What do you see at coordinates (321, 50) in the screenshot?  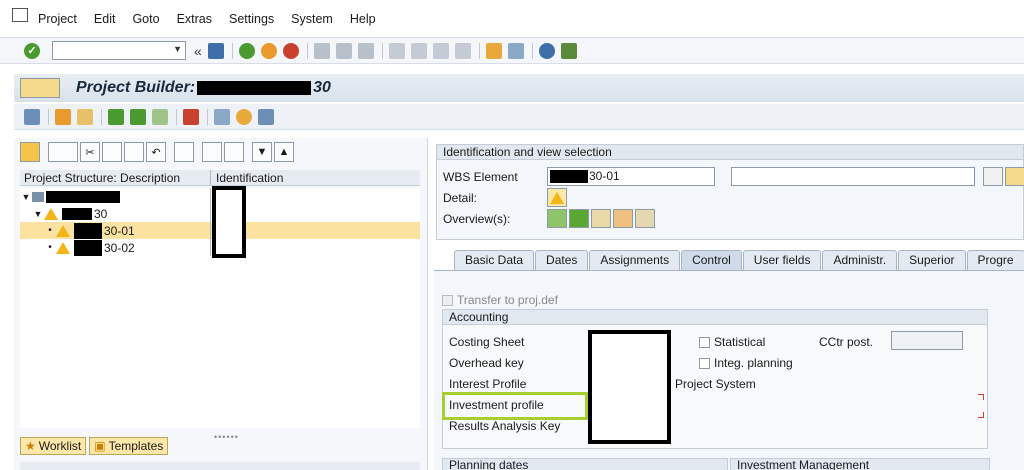 I see `print-icon` at bounding box center [321, 50].